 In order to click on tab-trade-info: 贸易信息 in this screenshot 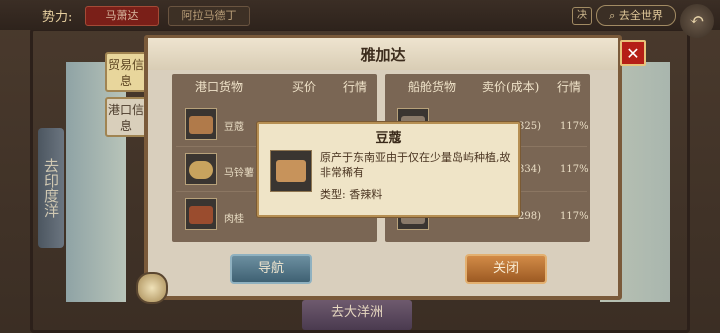, I will do `click(126, 72)`.